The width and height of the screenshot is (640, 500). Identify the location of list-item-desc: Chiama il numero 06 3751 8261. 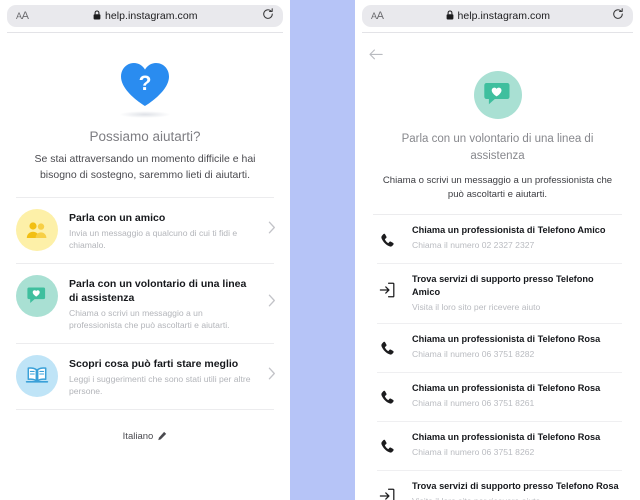
(473, 402).